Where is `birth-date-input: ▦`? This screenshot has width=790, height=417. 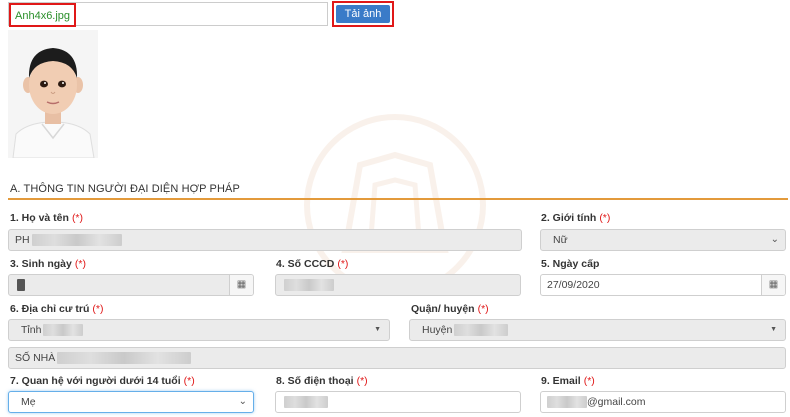 birth-date-input: ▦ is located at coordinates (131, 285).